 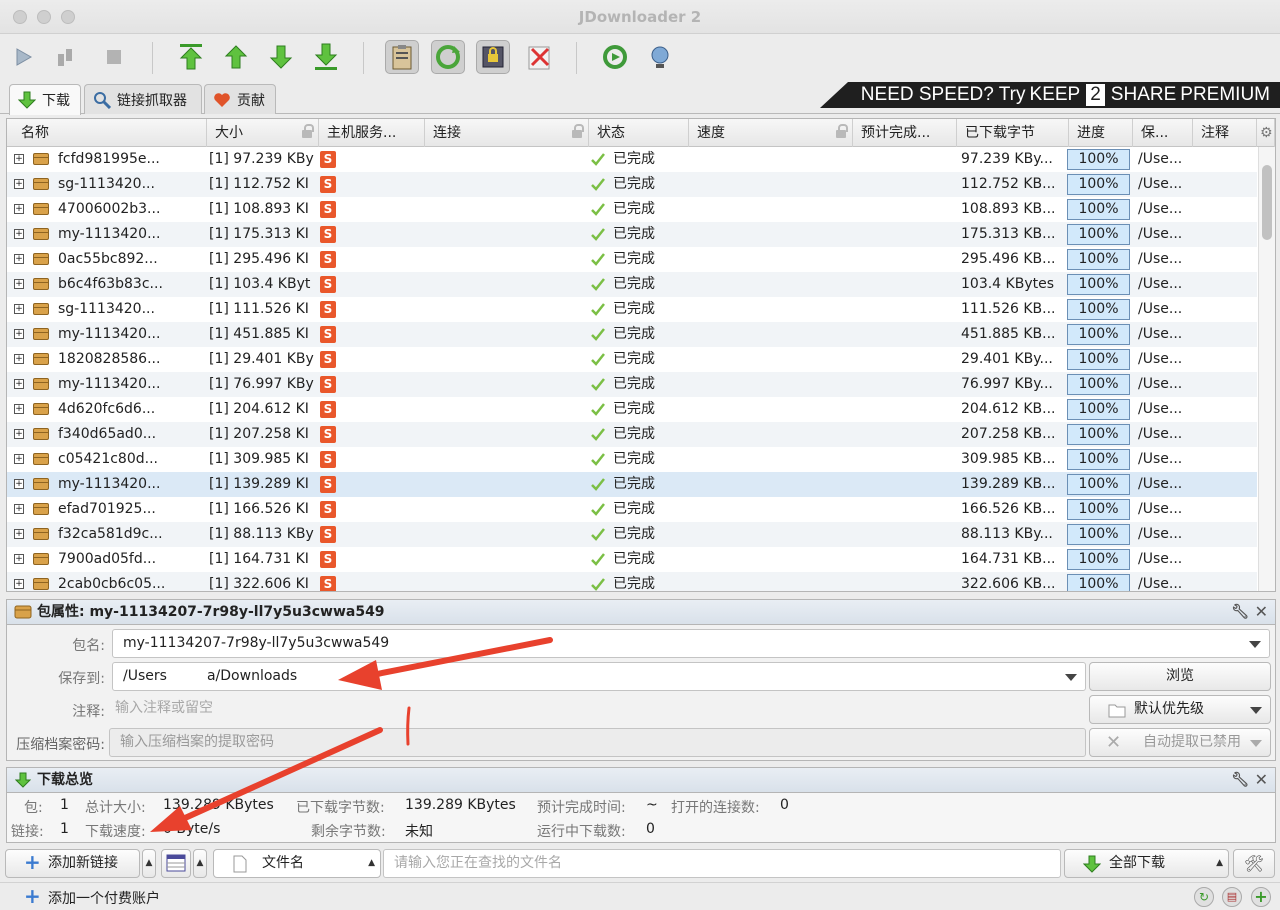 What do you see at coordinates (102, 100) in the screenshot?
I see `linkgrabber-icon` at bounding box center [102, 100].